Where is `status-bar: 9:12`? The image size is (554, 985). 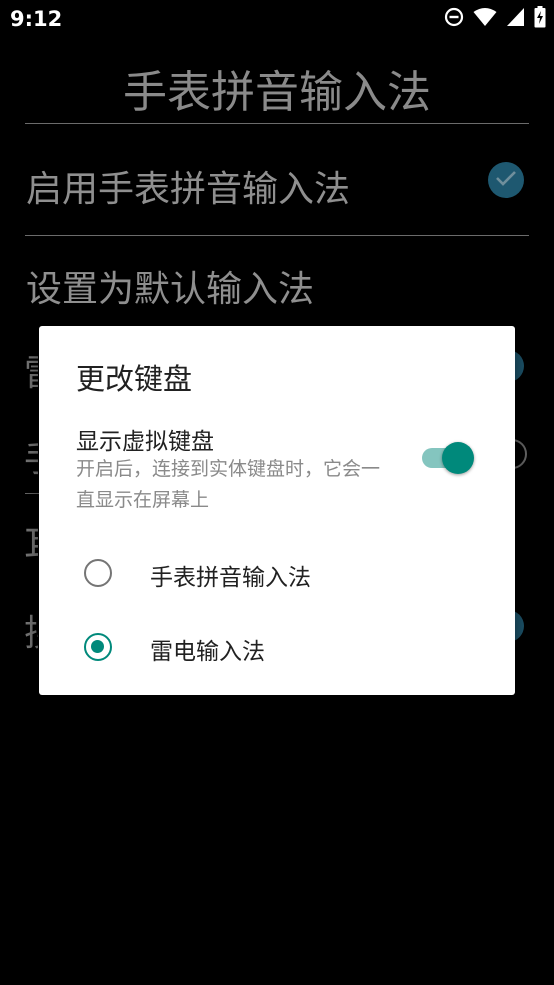 status-bar: 9:12 is located at coordinates (277, 19).